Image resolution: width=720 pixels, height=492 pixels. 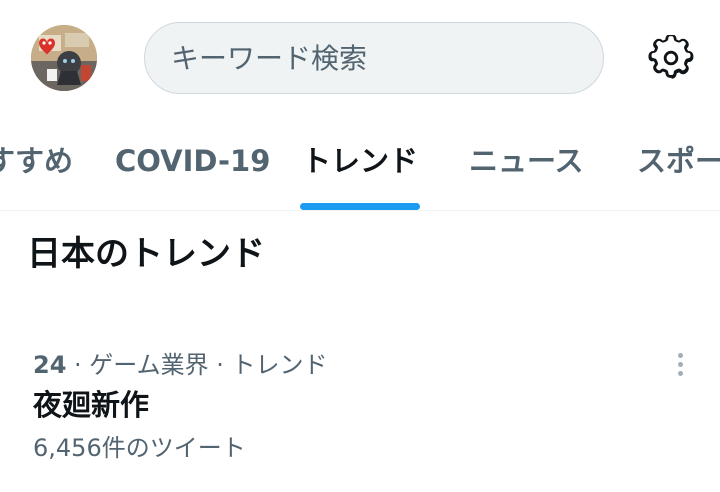 I want to click on search-input, so click(x=386, y=58).